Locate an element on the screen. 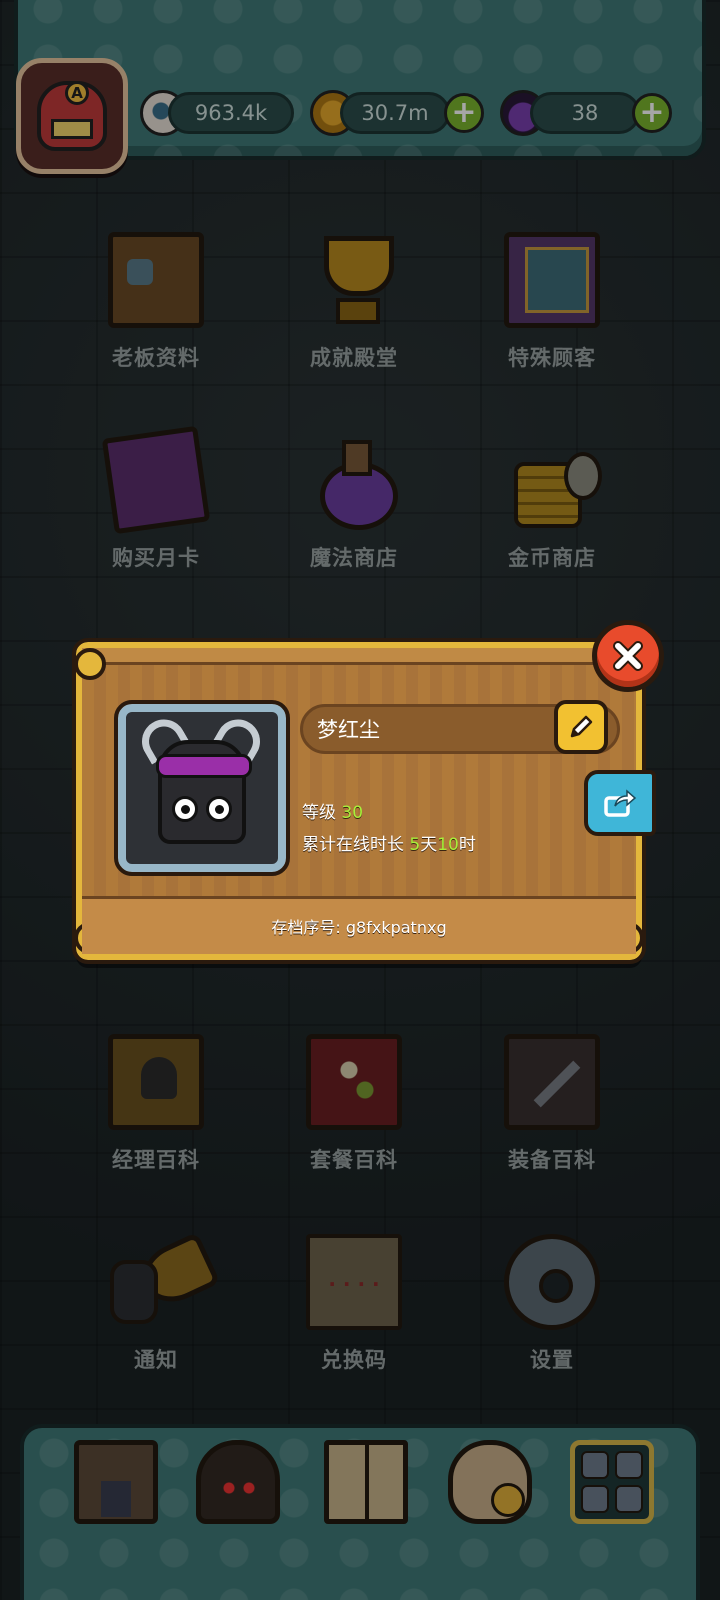 The height and width of the screenshot is (1600, 720). level-label: 等级 is located at coordinates (319, 813).